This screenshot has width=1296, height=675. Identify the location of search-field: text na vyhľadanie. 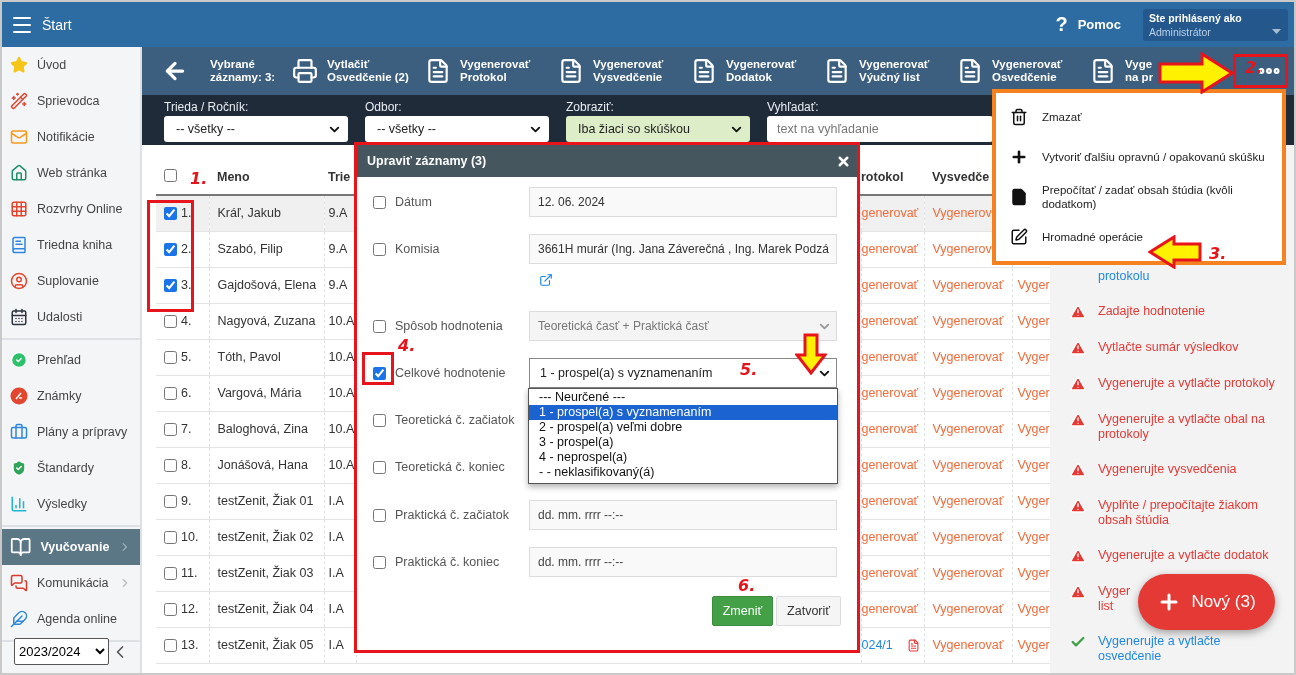
(880, 129).